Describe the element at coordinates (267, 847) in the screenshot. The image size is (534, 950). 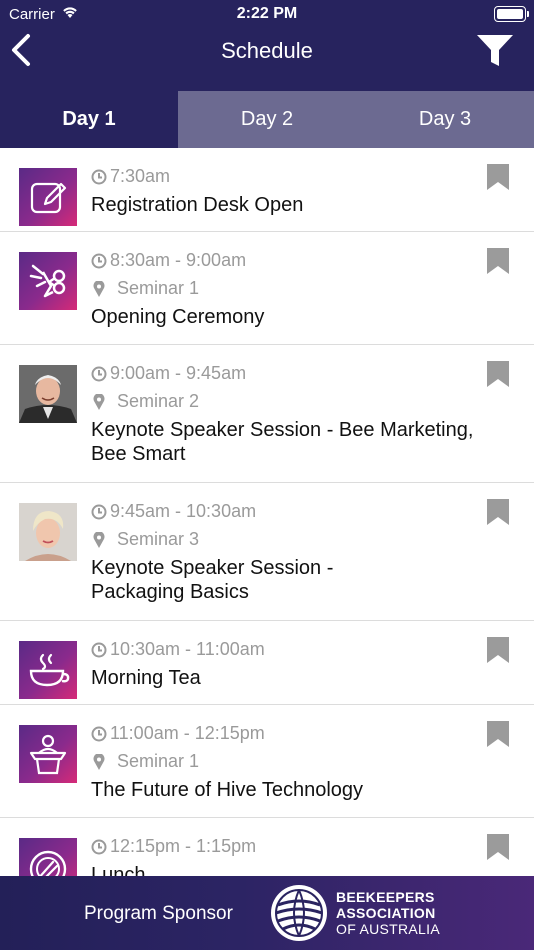
I see `list-item: 12:15pm - 1:15pm Lunch` at that location.